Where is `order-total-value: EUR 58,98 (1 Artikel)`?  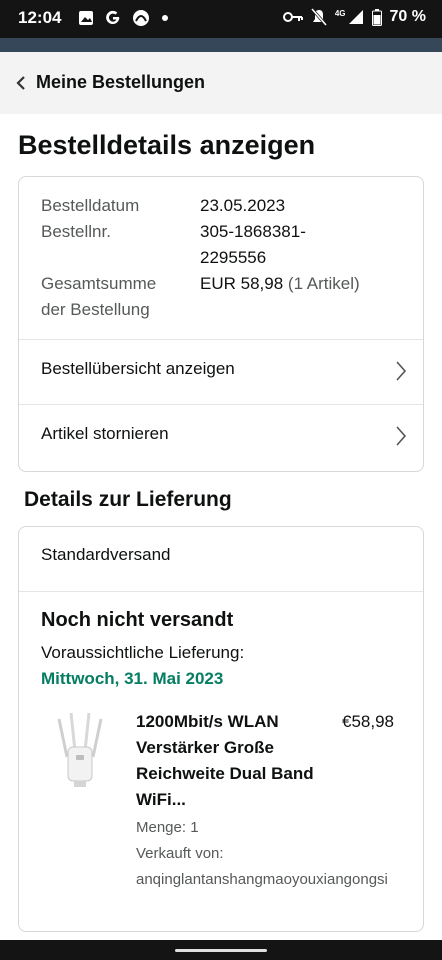
order-total-value: EUR 58,98 (1 Artikel) is located at coordinates (280, 284).